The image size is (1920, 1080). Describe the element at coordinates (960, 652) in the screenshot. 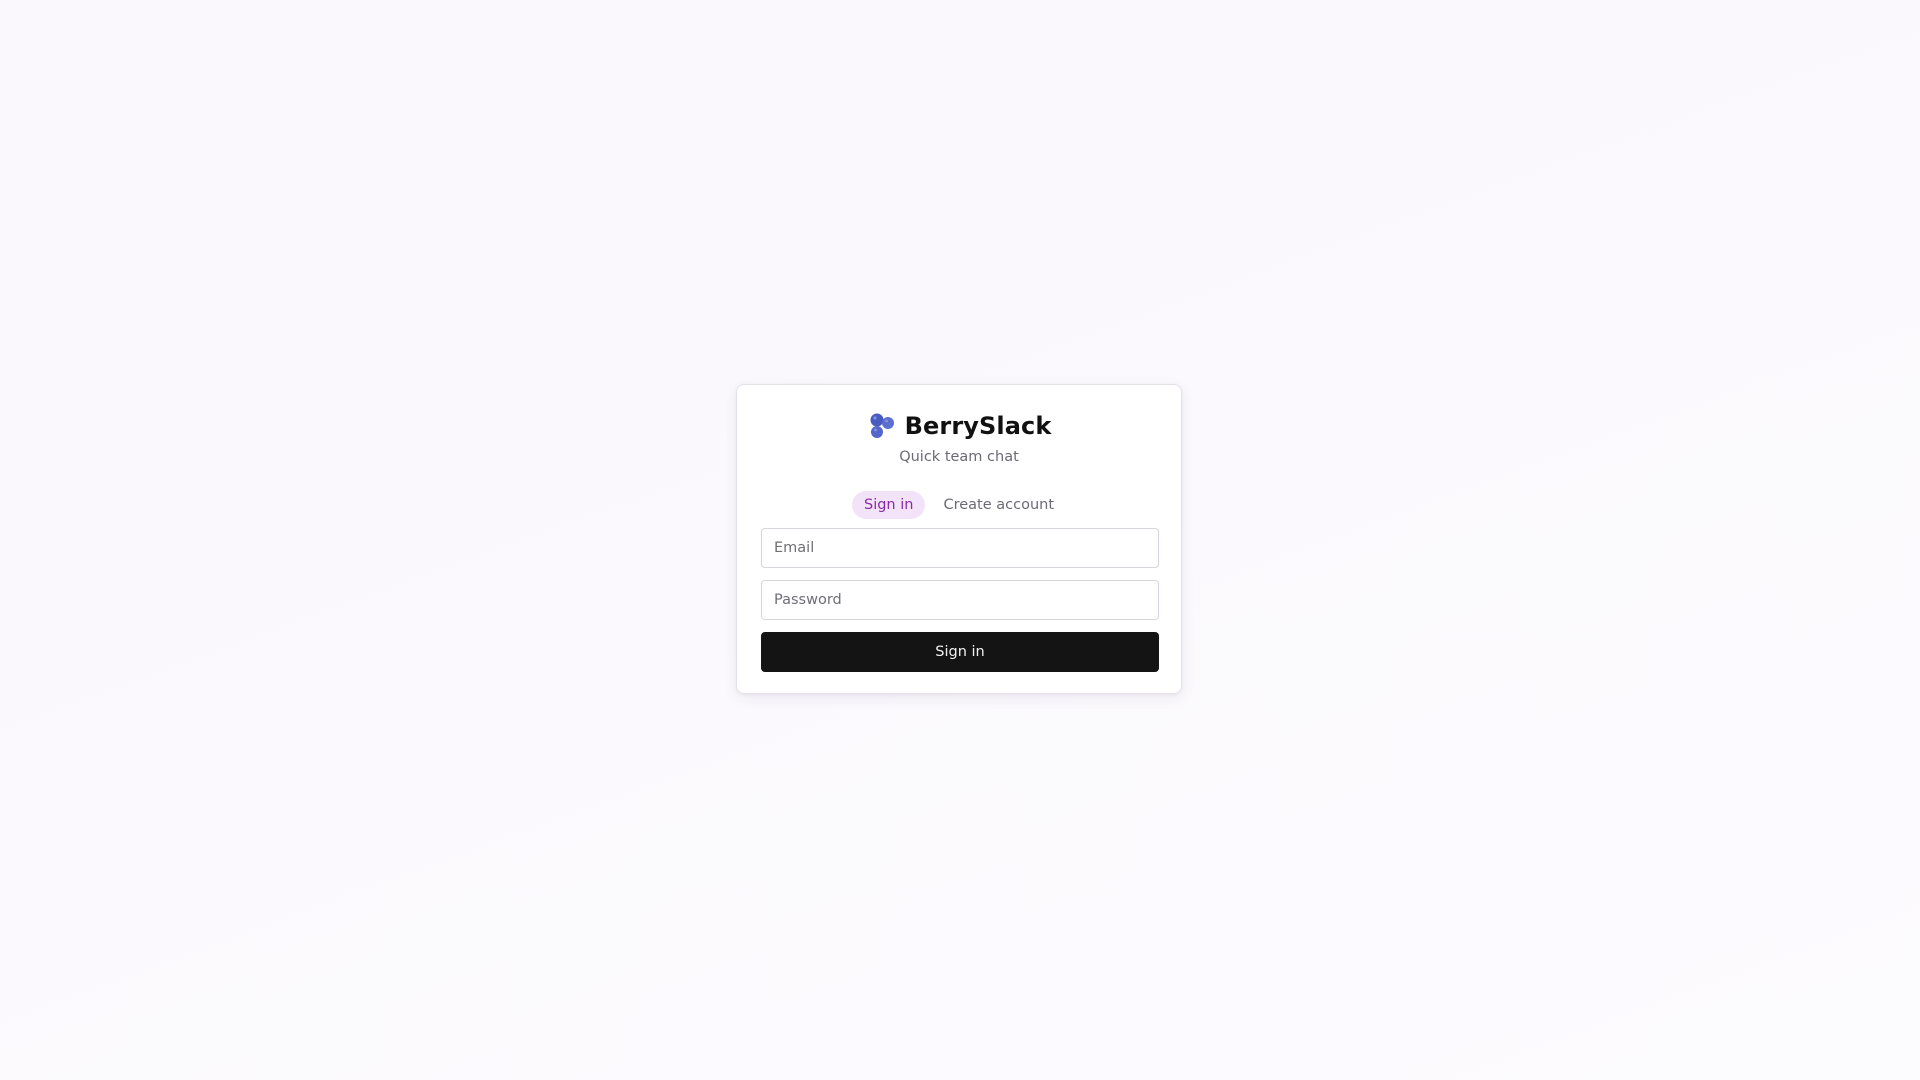

I see `sign-in-button: Sign in` at that location.